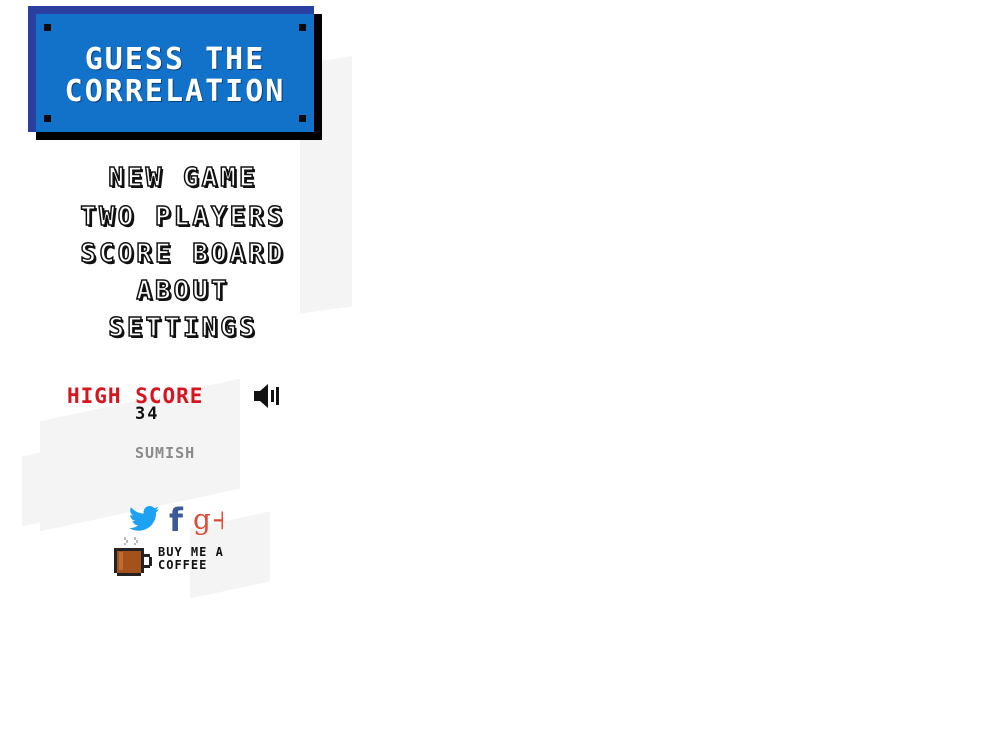 Image resolution: width=992 pixels, height=744 pixels. I want to click on menu-about: ABOUT, so click(183, 291).